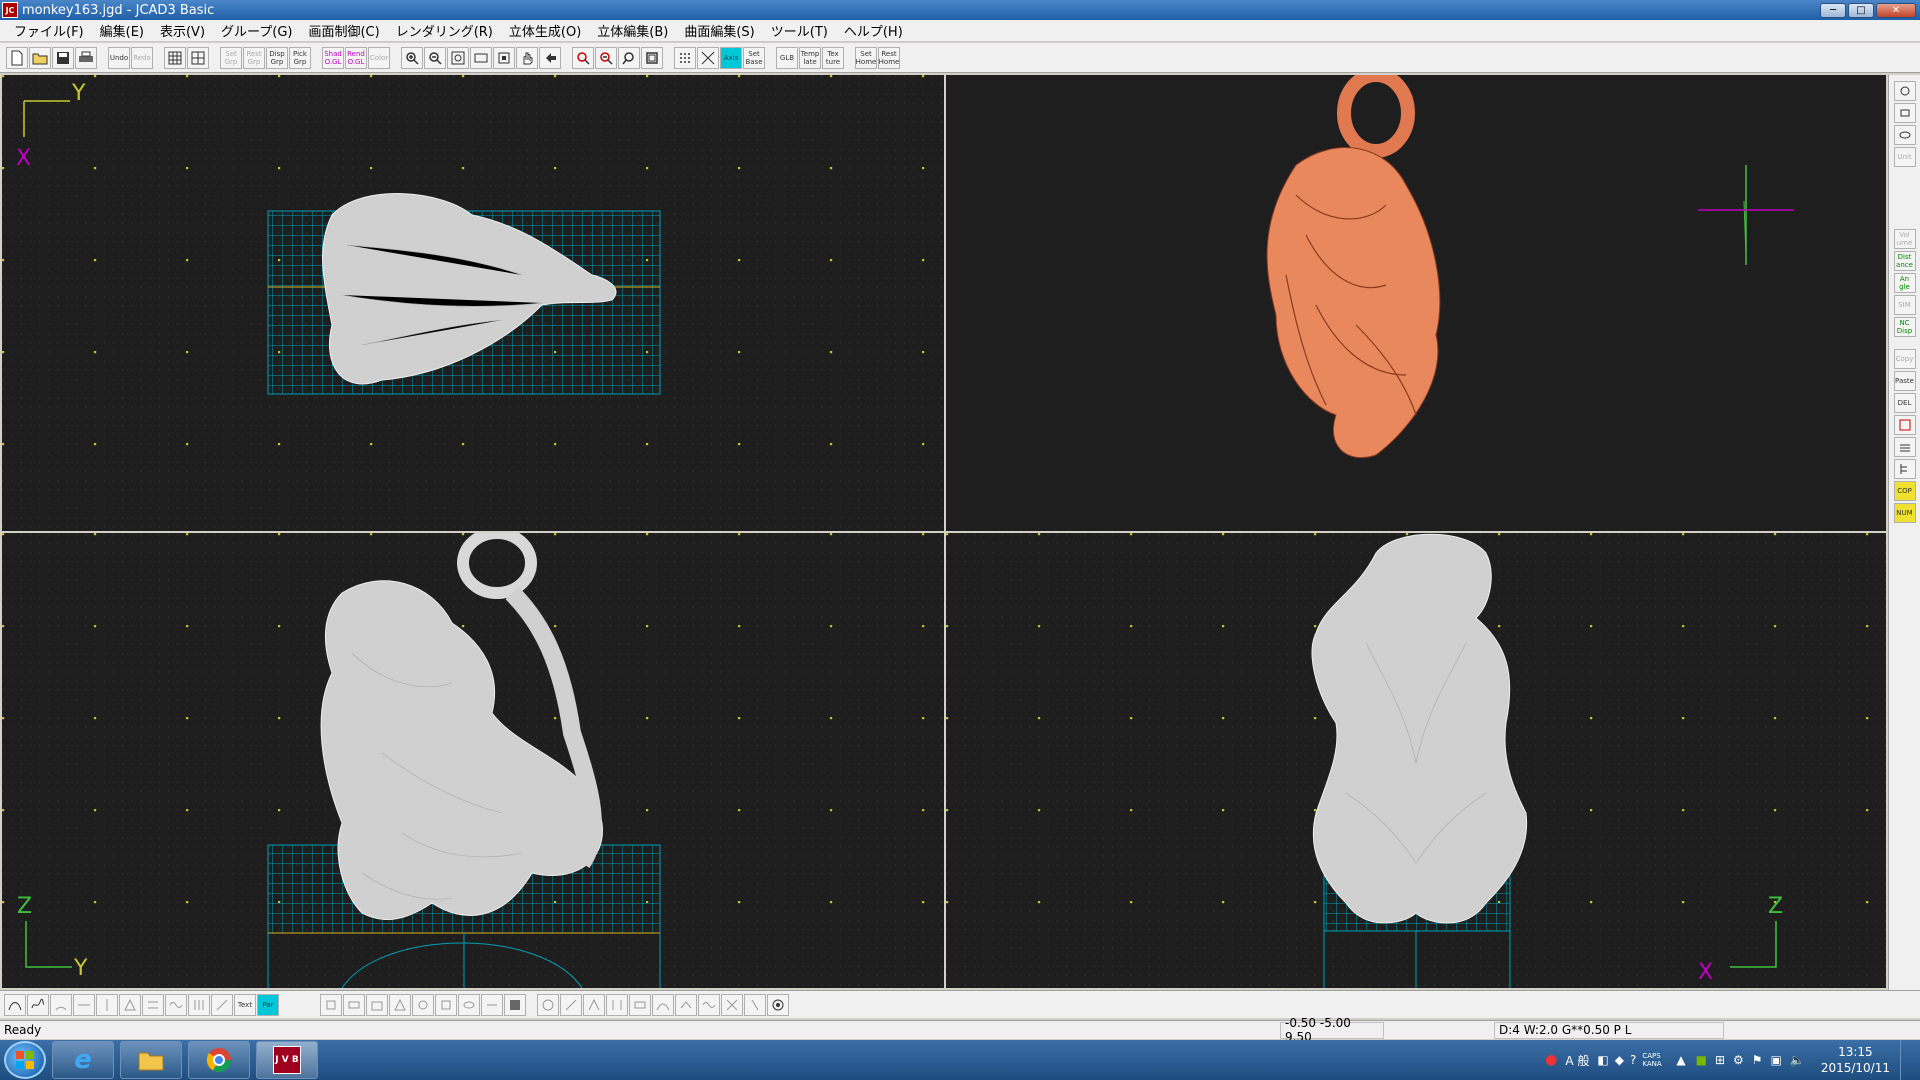 The image size is (1920, 1080). Describe the element at coordinates (83, 1060) in the screenshot. I see `taskbar-ie: e` at that location.